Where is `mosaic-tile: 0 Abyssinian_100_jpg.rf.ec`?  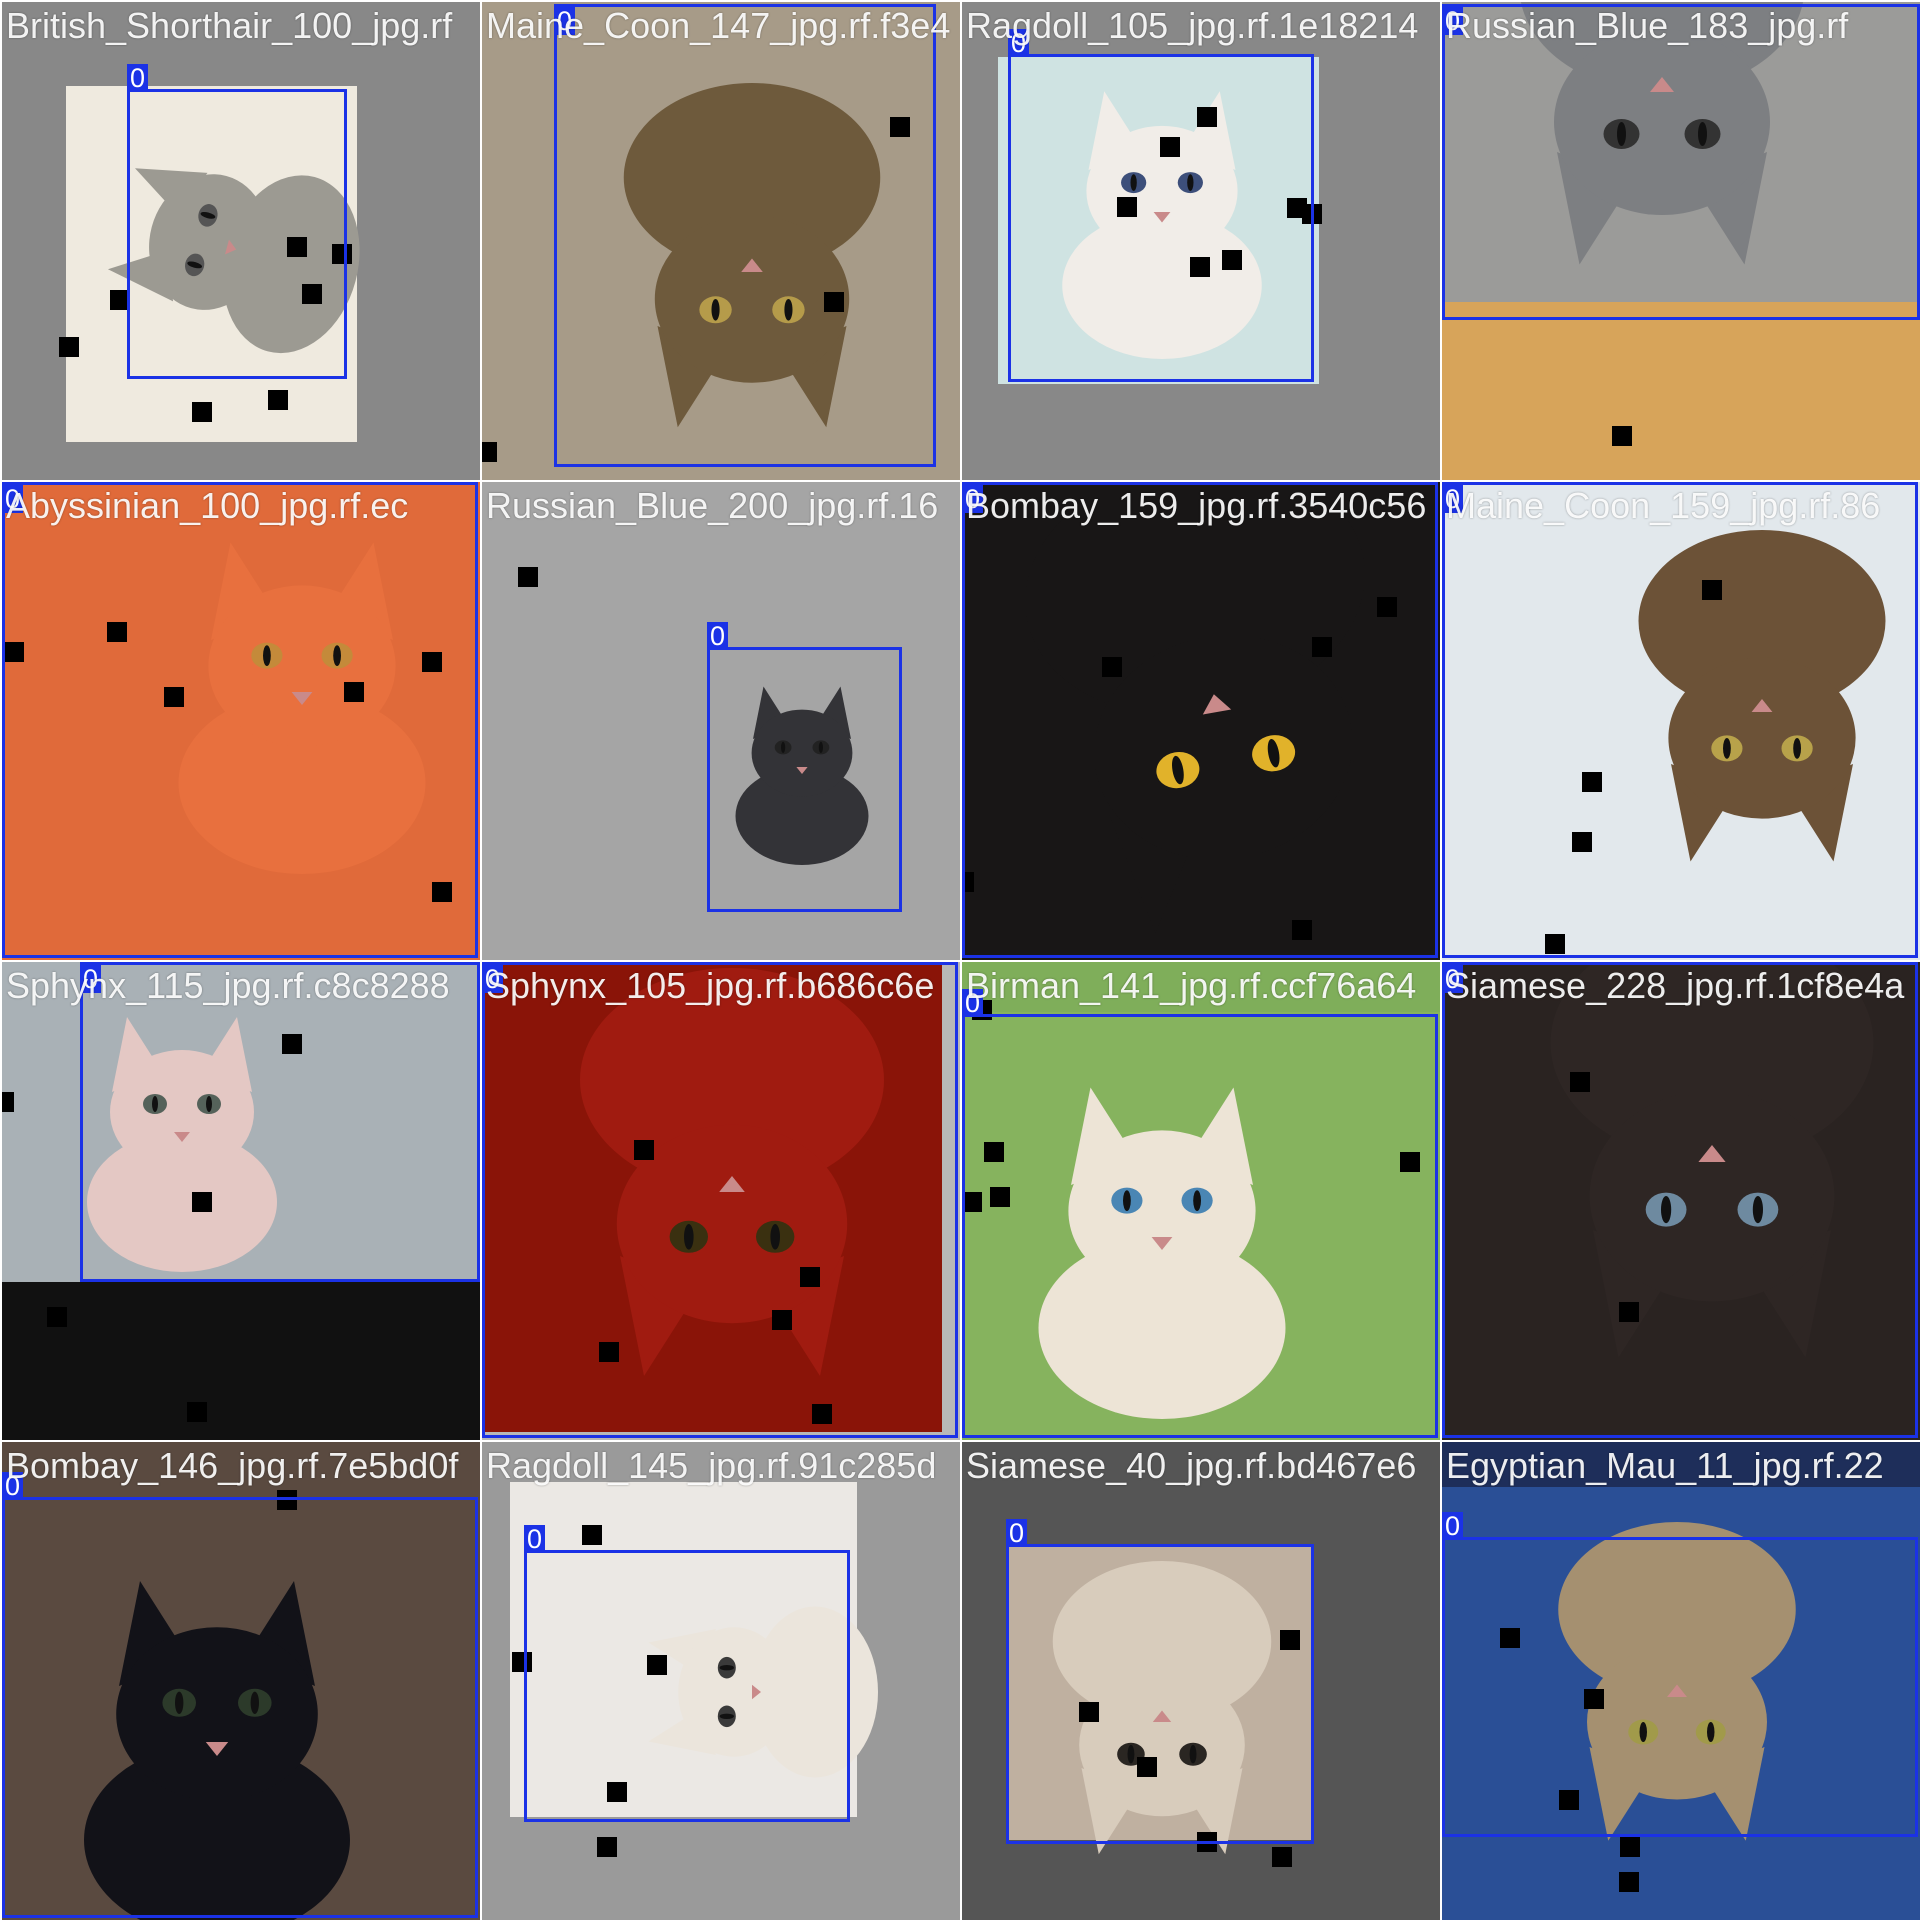
mosaic-tile: 0 Abyssinian_100_jpg.rf.ec is located at coordinates (241, 721).